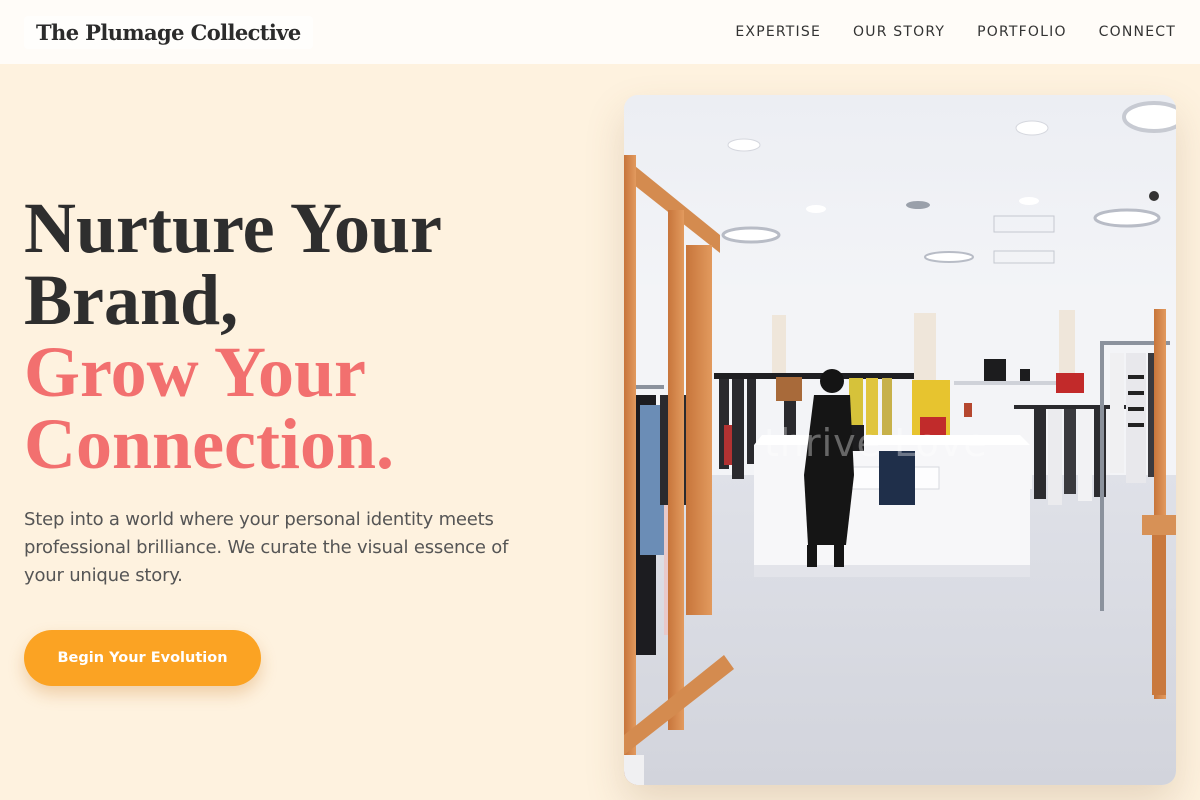 The height and width of the screenshot is (800, 1200). What do you see at coordinates (168, 32) in the screenshot?
I see `brand-logo: The Plumage Collective` at bounding box center [168, 32].